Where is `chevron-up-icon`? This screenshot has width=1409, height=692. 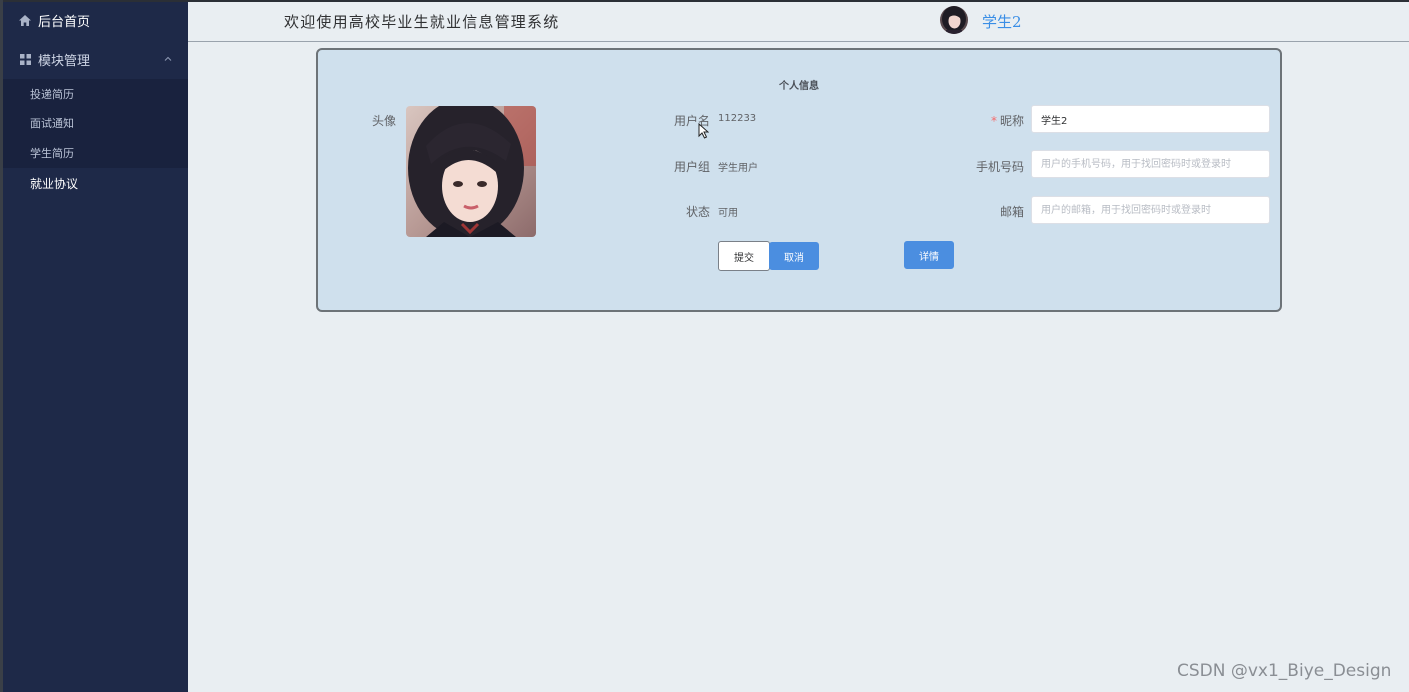 chevron-up-icon is located at coordinates (168, 59).